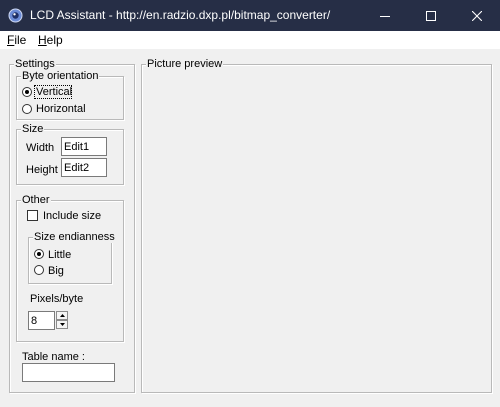 The height and width of the screenshot is (407, 500). Describe the element at coordinates (54, 92) in the screenshot. I see `vertical-label: Vertical` at that location.